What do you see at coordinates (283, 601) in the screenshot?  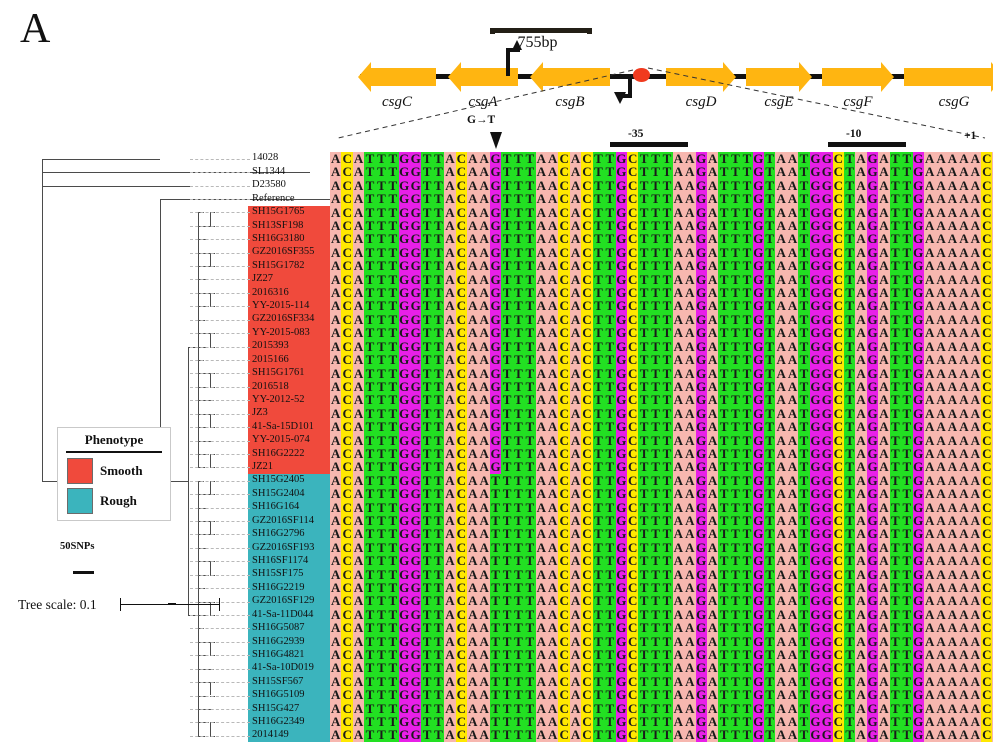 I see `tree-tip-label: GZ2016SF129` at bounding box center [283, 601].